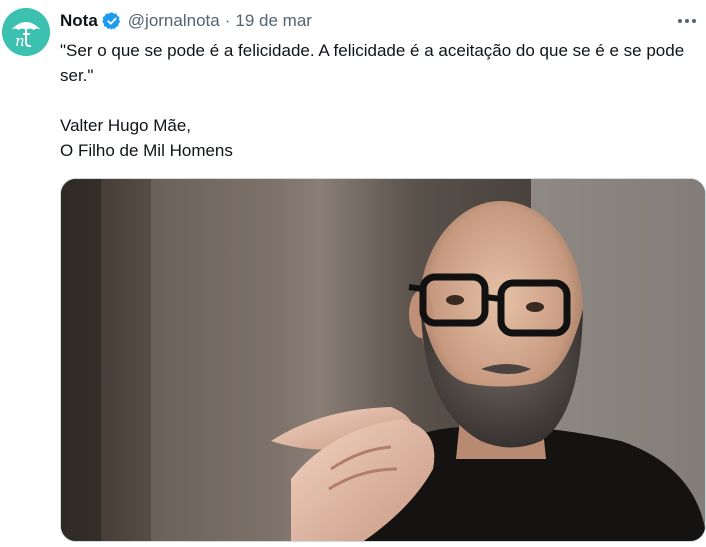 Image resolution: width=706 pixels, height=547 pixels. Describe the element at coordinates (126, 125) in the screenshot. I see `tweet-author-line: Valter Hugo Mãe,` at that location.